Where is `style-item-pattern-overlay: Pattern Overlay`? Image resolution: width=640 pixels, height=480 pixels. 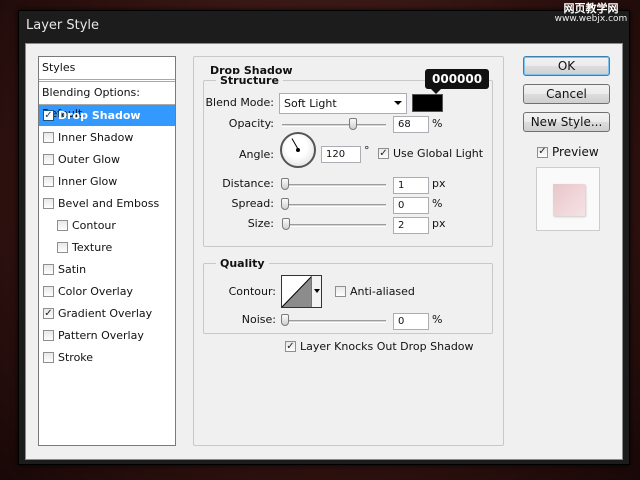
style-item-pattern-overlay: Pattern Overlay is located at coordinates (107, 336).